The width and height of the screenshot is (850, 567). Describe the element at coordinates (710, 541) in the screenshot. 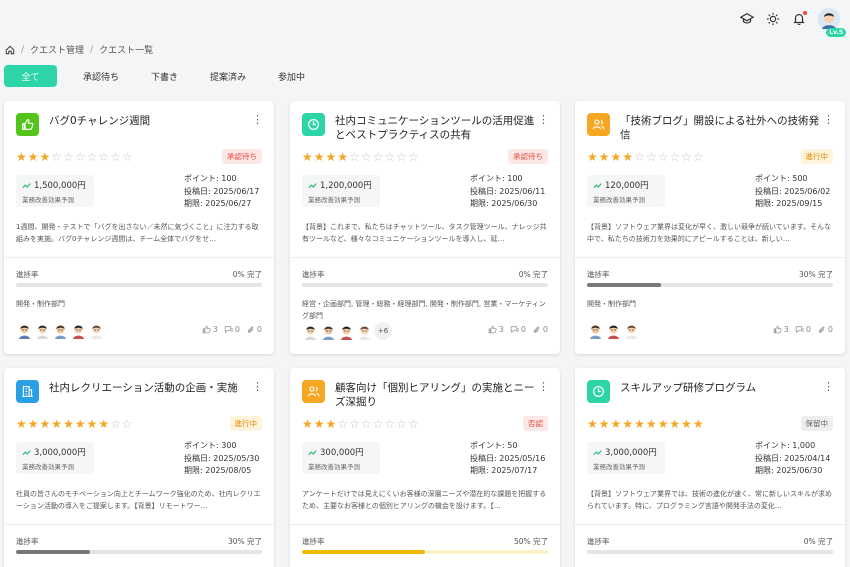

I see `progress-row: 進捗率 0% 完了` at that location.